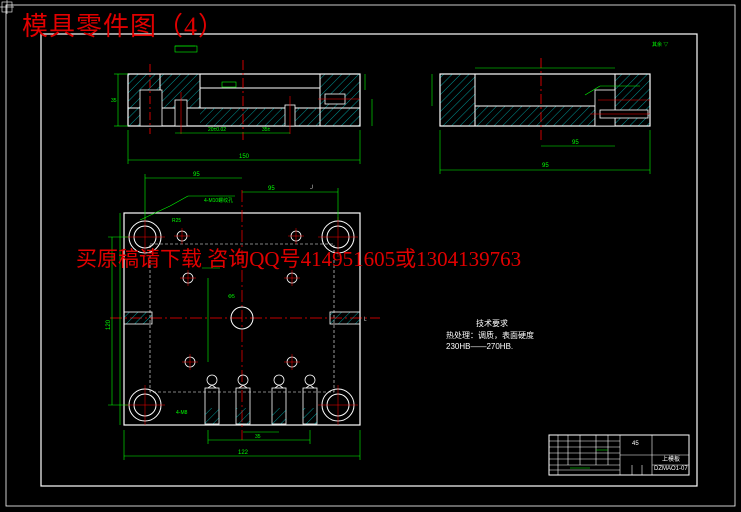  What do you see at coordinates (660, 44) in the screenshot?
I see `svg-text: 其余 ▽` at bounding box center [660, 44].